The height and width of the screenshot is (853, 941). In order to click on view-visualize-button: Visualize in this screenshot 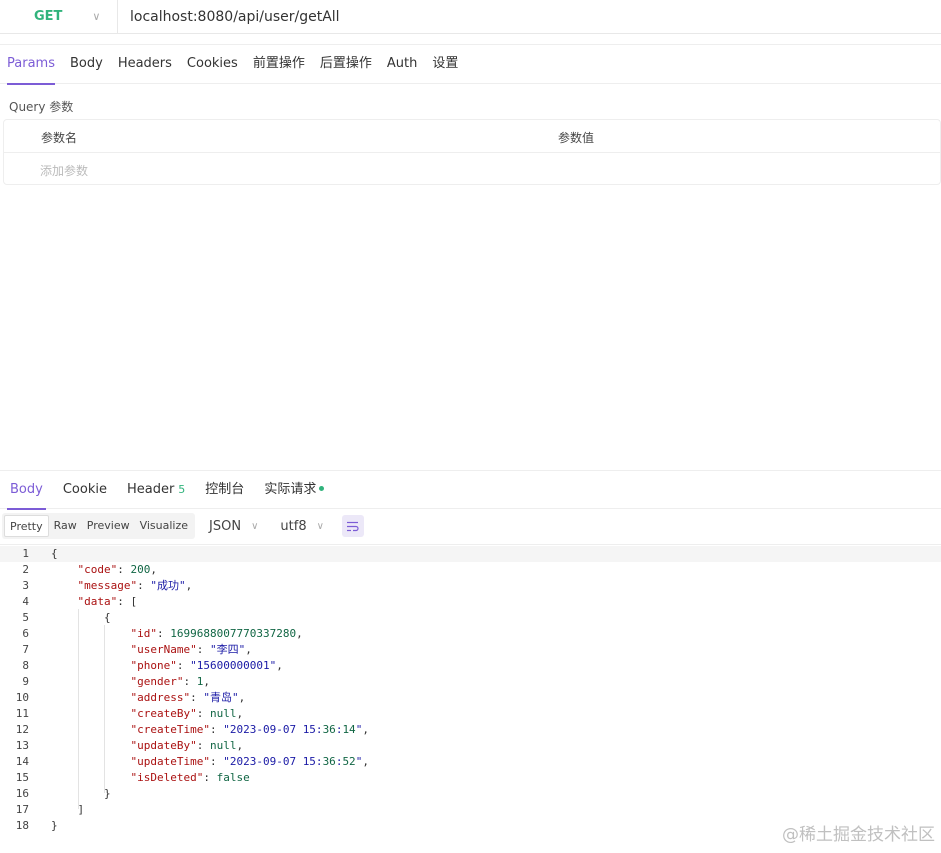, I will do `click(164, 526)`.